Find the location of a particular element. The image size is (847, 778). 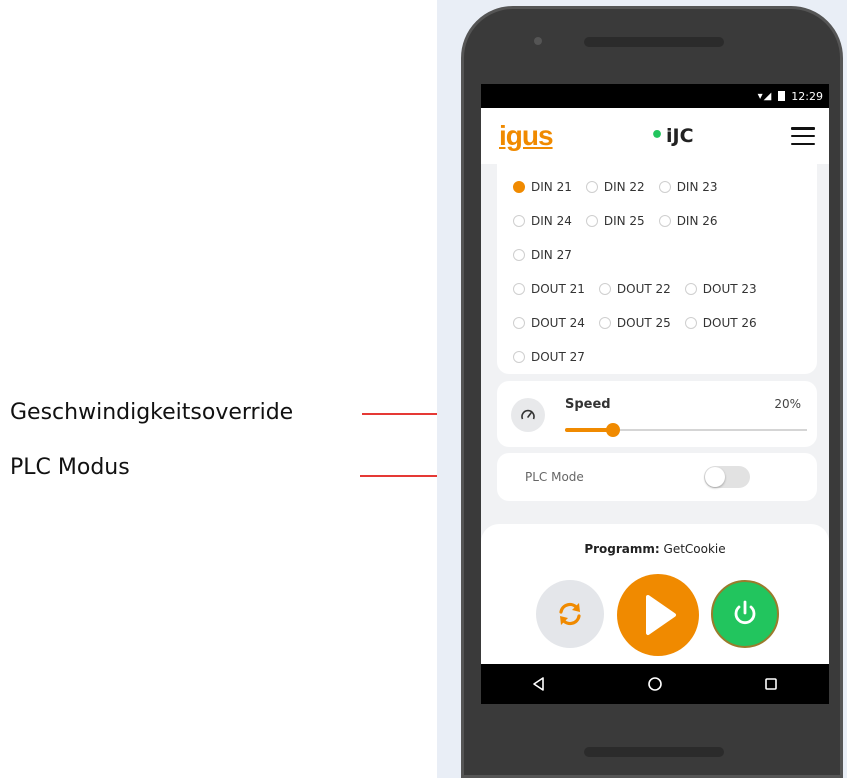

io-radio-dout-21: DOUT 21 is located at coordinates (549, 289).